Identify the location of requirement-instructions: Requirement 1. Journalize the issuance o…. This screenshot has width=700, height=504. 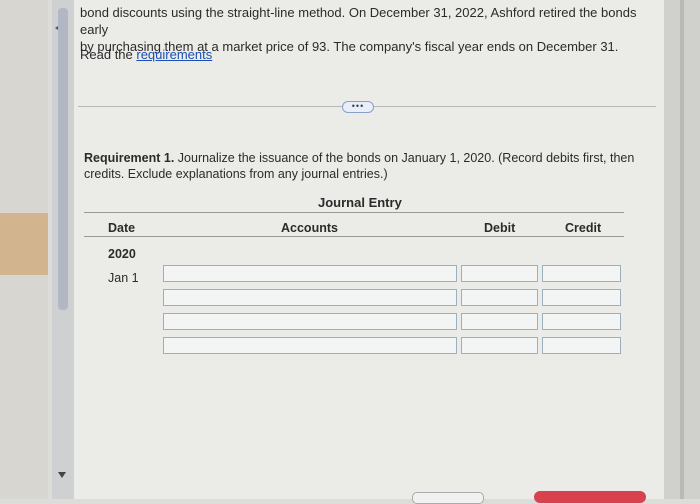
(364, 166).